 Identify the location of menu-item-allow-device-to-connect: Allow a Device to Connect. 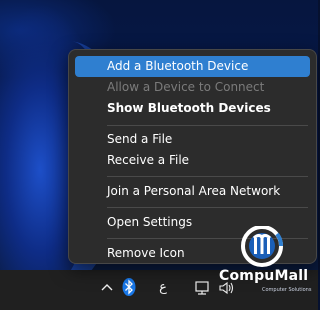
(186, 87).